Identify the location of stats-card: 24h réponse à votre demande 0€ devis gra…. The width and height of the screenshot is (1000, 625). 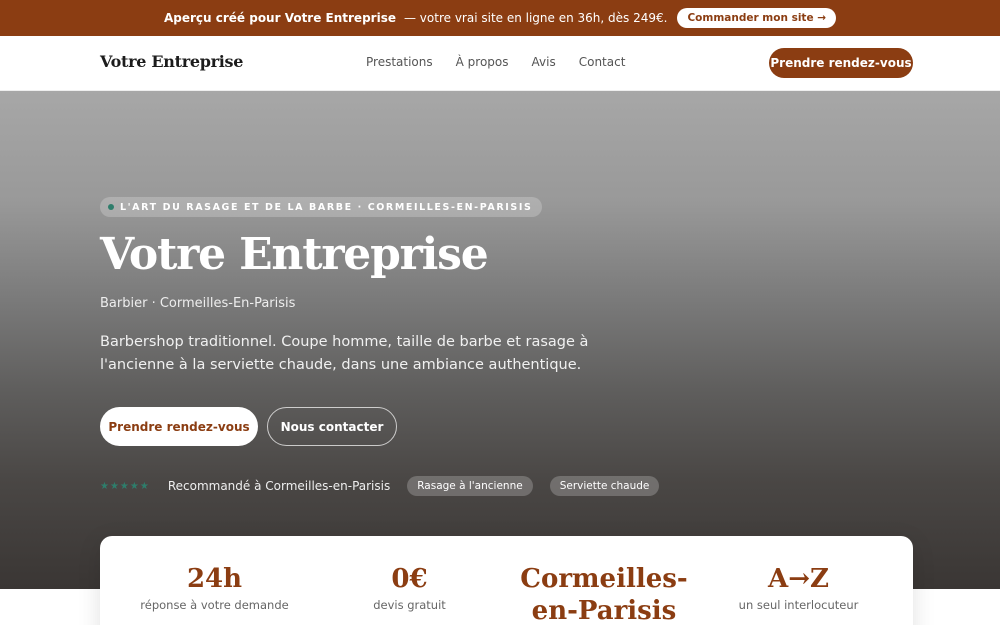
(506, 580).